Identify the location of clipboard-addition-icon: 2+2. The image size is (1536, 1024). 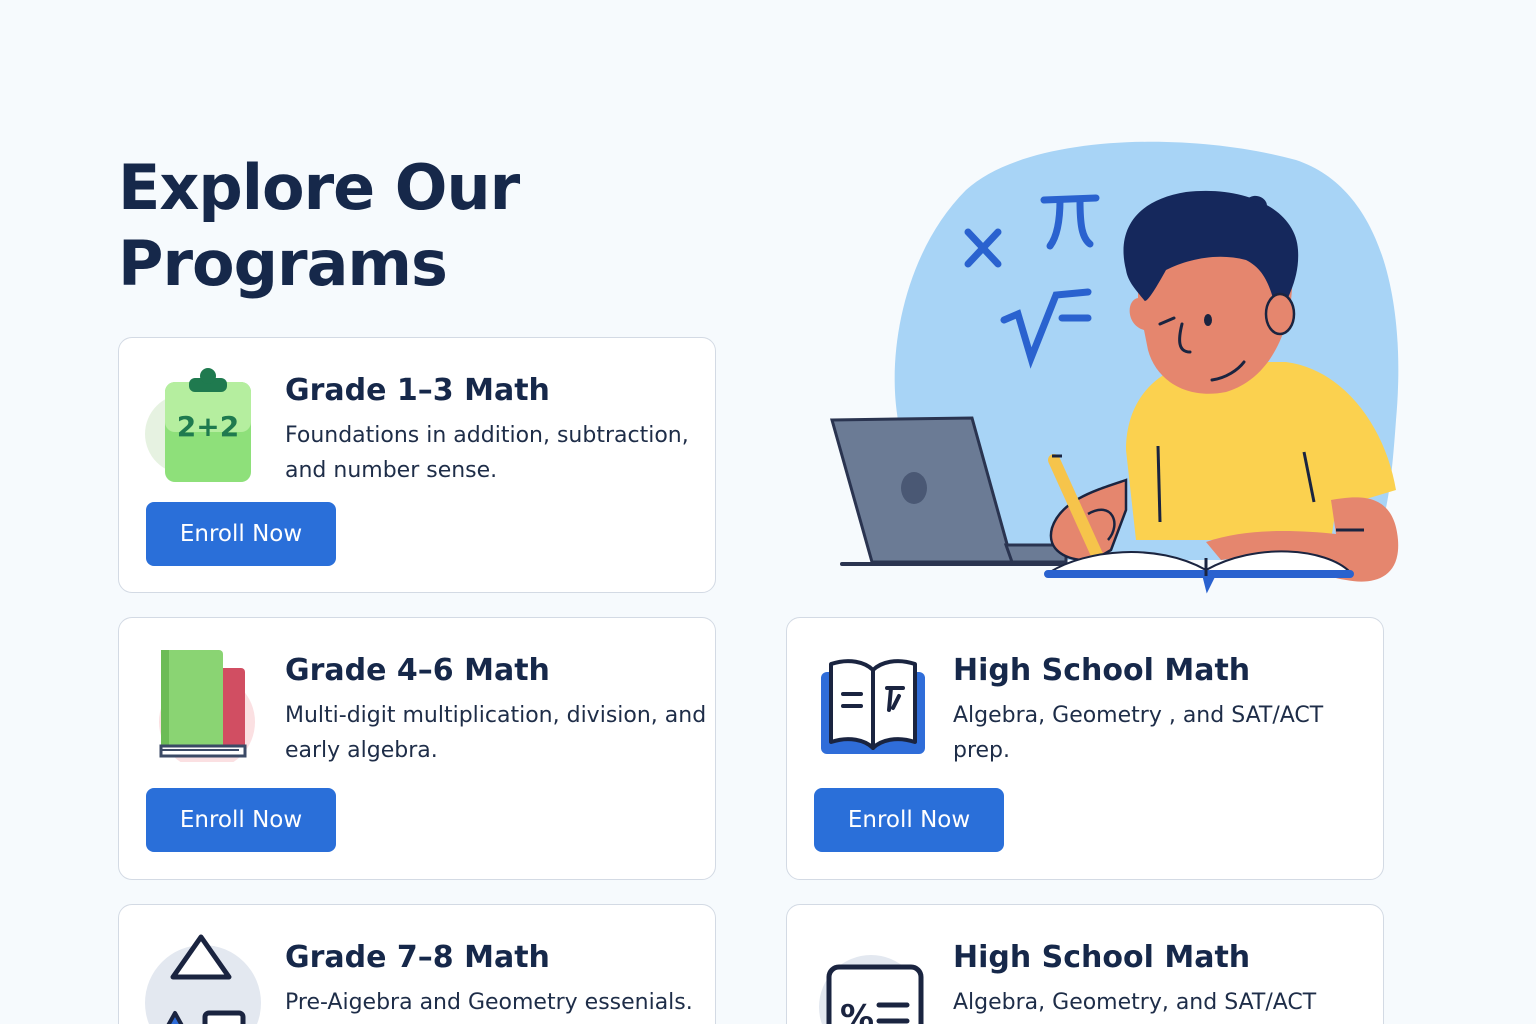
(204, 423).